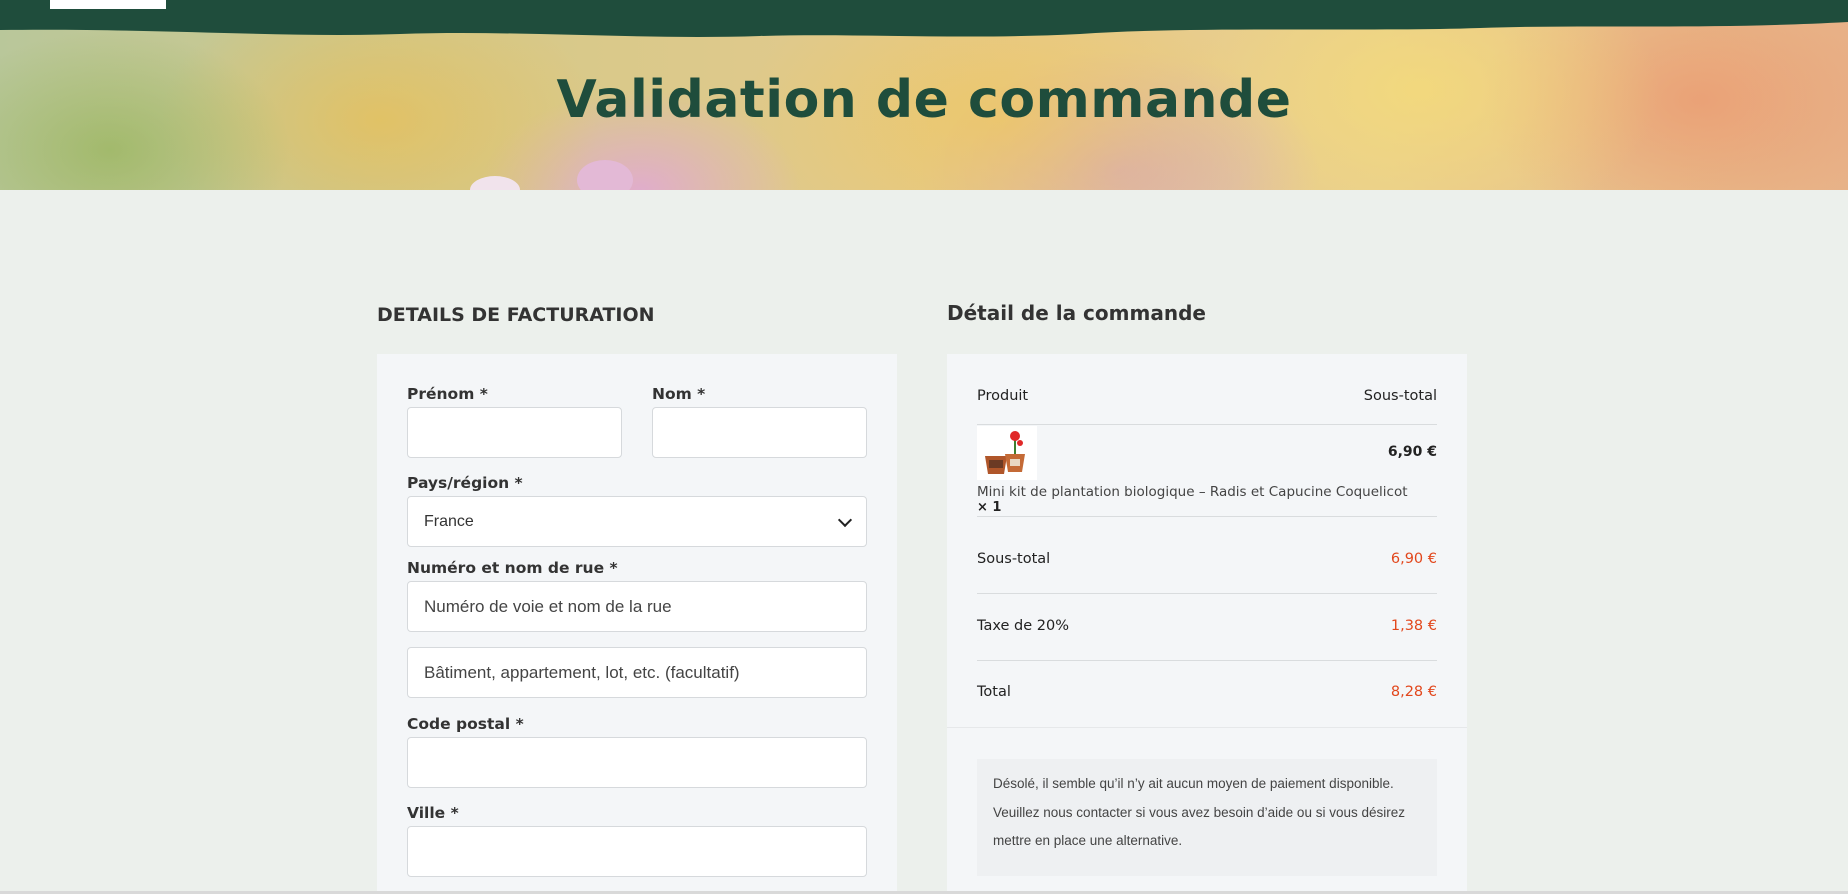 The height and width of the screenshot is (894, 1848). I want to click on billing-section-title: DETAILS DE FACTURATION, so click(516, 315).